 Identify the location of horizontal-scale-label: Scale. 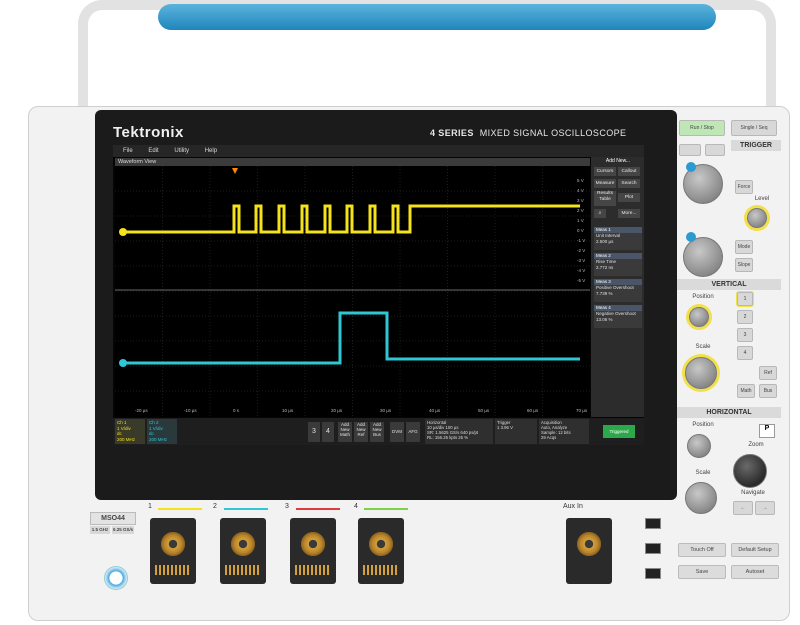
(703, 473).